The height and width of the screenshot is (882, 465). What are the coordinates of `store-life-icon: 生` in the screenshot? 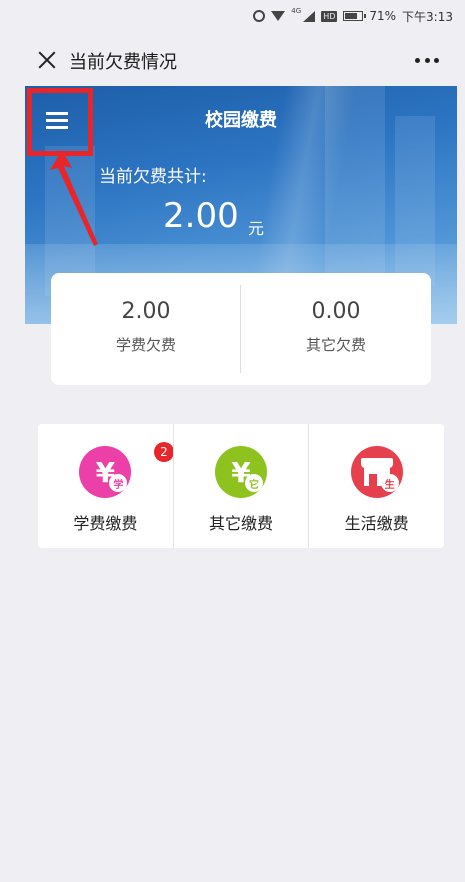 It's located at (376, 472).